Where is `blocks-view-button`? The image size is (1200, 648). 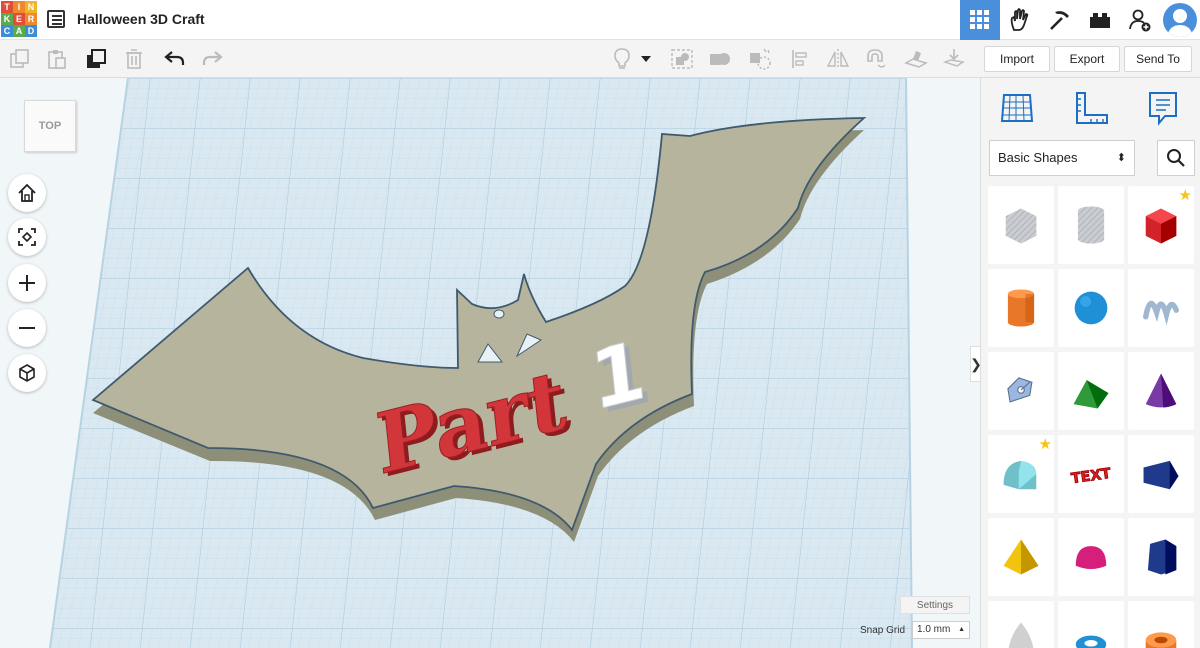 blocks-view-button is located at coordinates (1020, 20).